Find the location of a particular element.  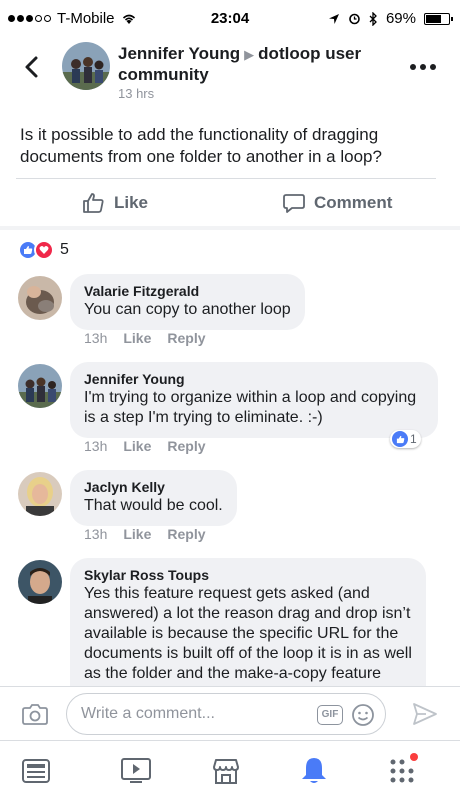

commenter-name: Jaclyn Kelly is located at coordinates (153, 487).